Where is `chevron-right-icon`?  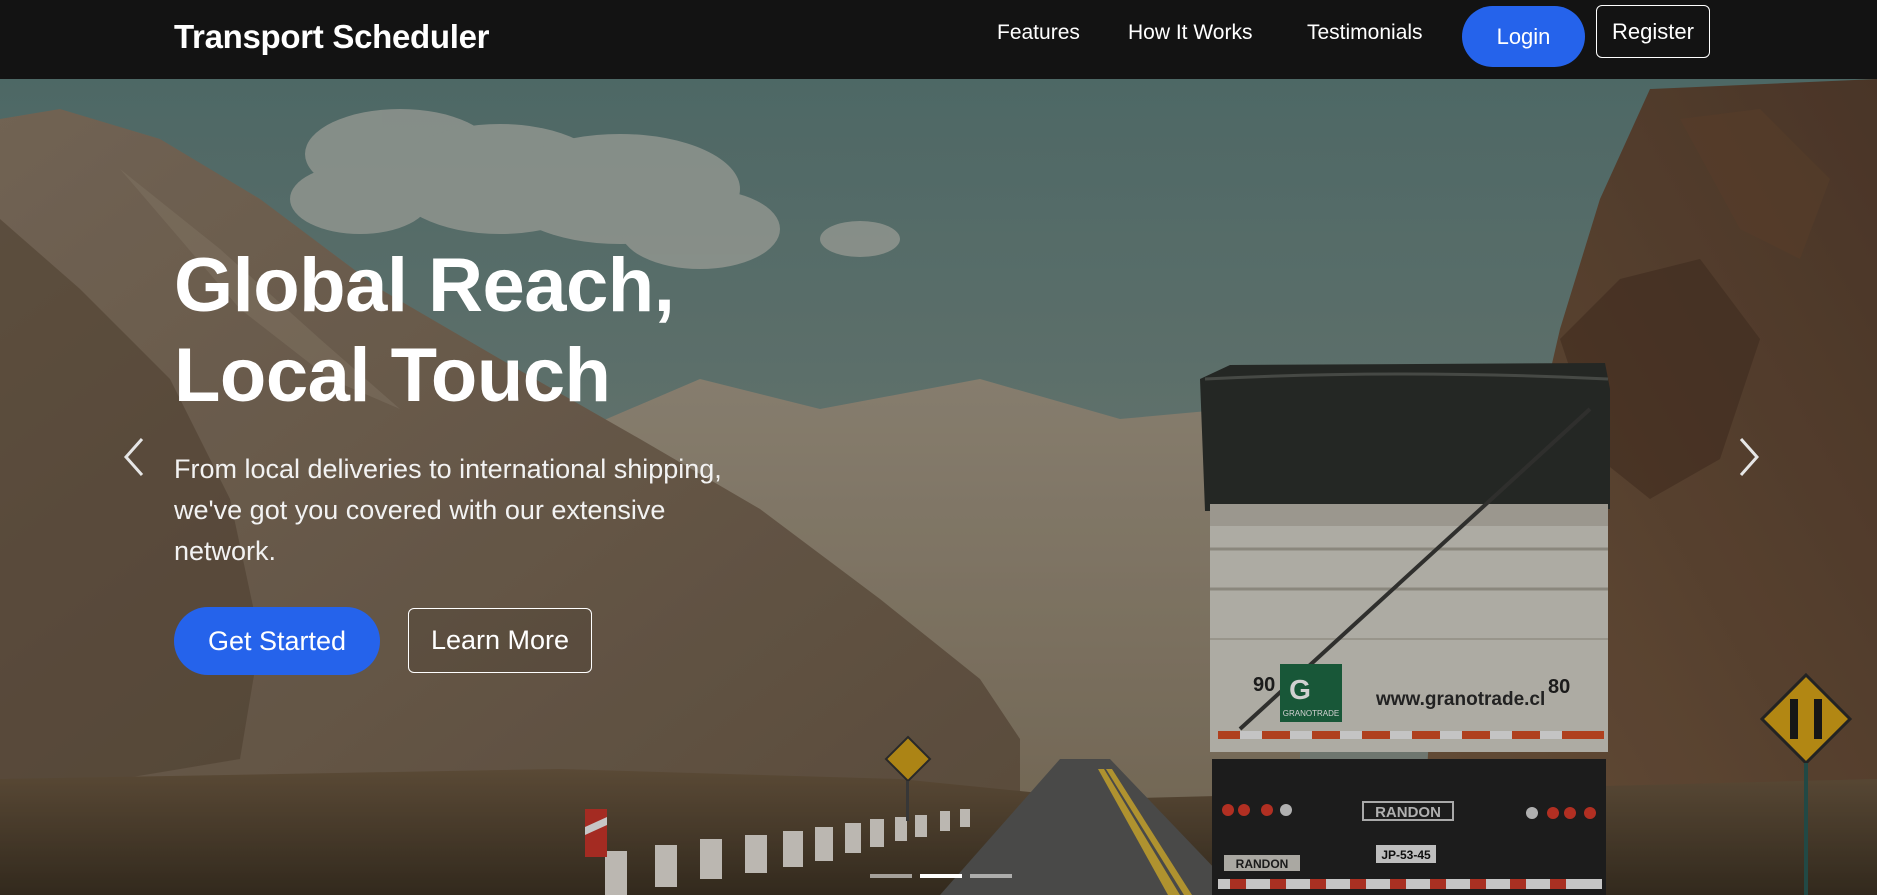
chevron-right-icon is located at coordinates (1748, 457).